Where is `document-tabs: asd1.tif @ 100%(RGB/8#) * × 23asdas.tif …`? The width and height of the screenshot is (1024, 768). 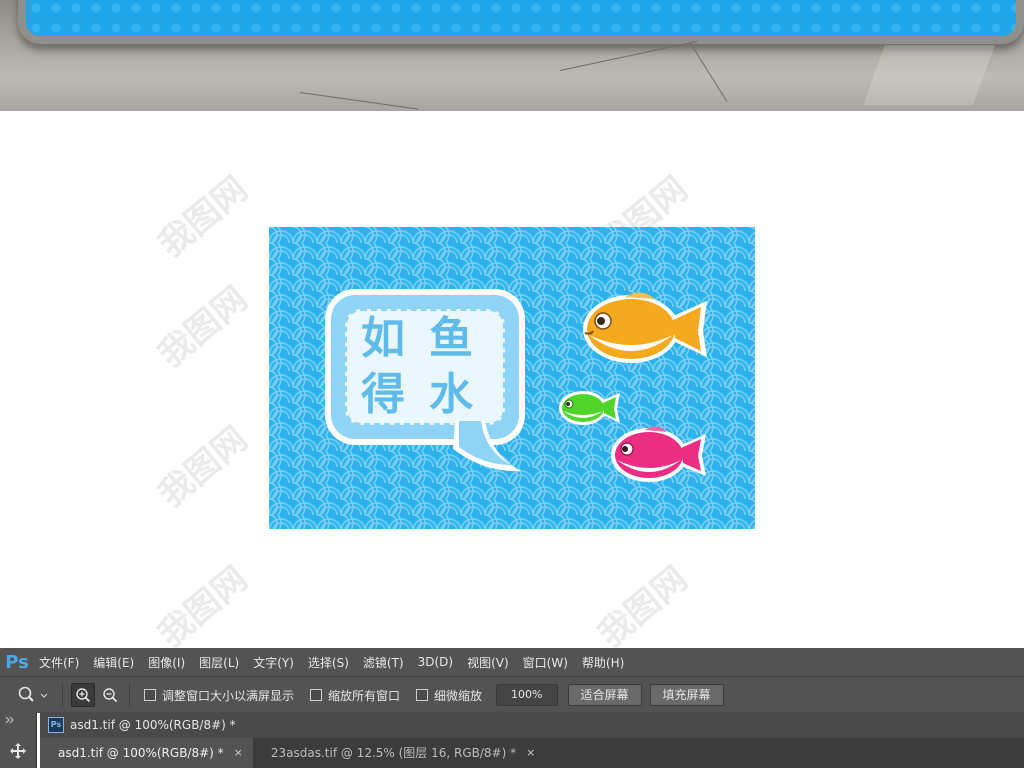 document-tabs: asd1.tif @ 100%(RGB/8#) * × 23asdas.tif … is located at coordinates (532, 753).